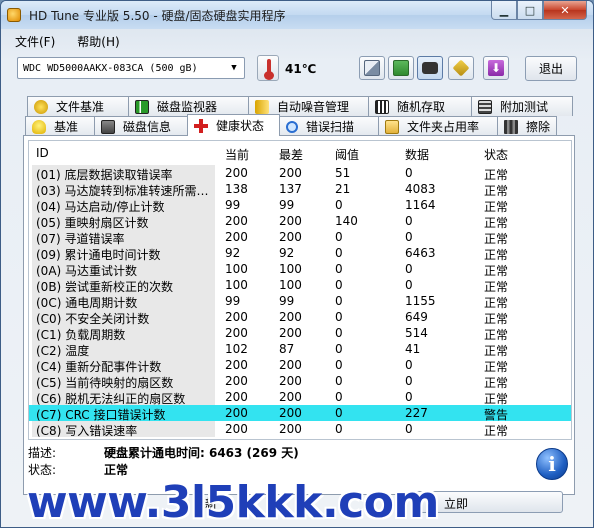 The height and width of the screenshot is (528, 594). Describe the element at coordinates (123, 413) in the screenshot. I see `attribute-name: (C7) CRC 接口错误计数` at that location.